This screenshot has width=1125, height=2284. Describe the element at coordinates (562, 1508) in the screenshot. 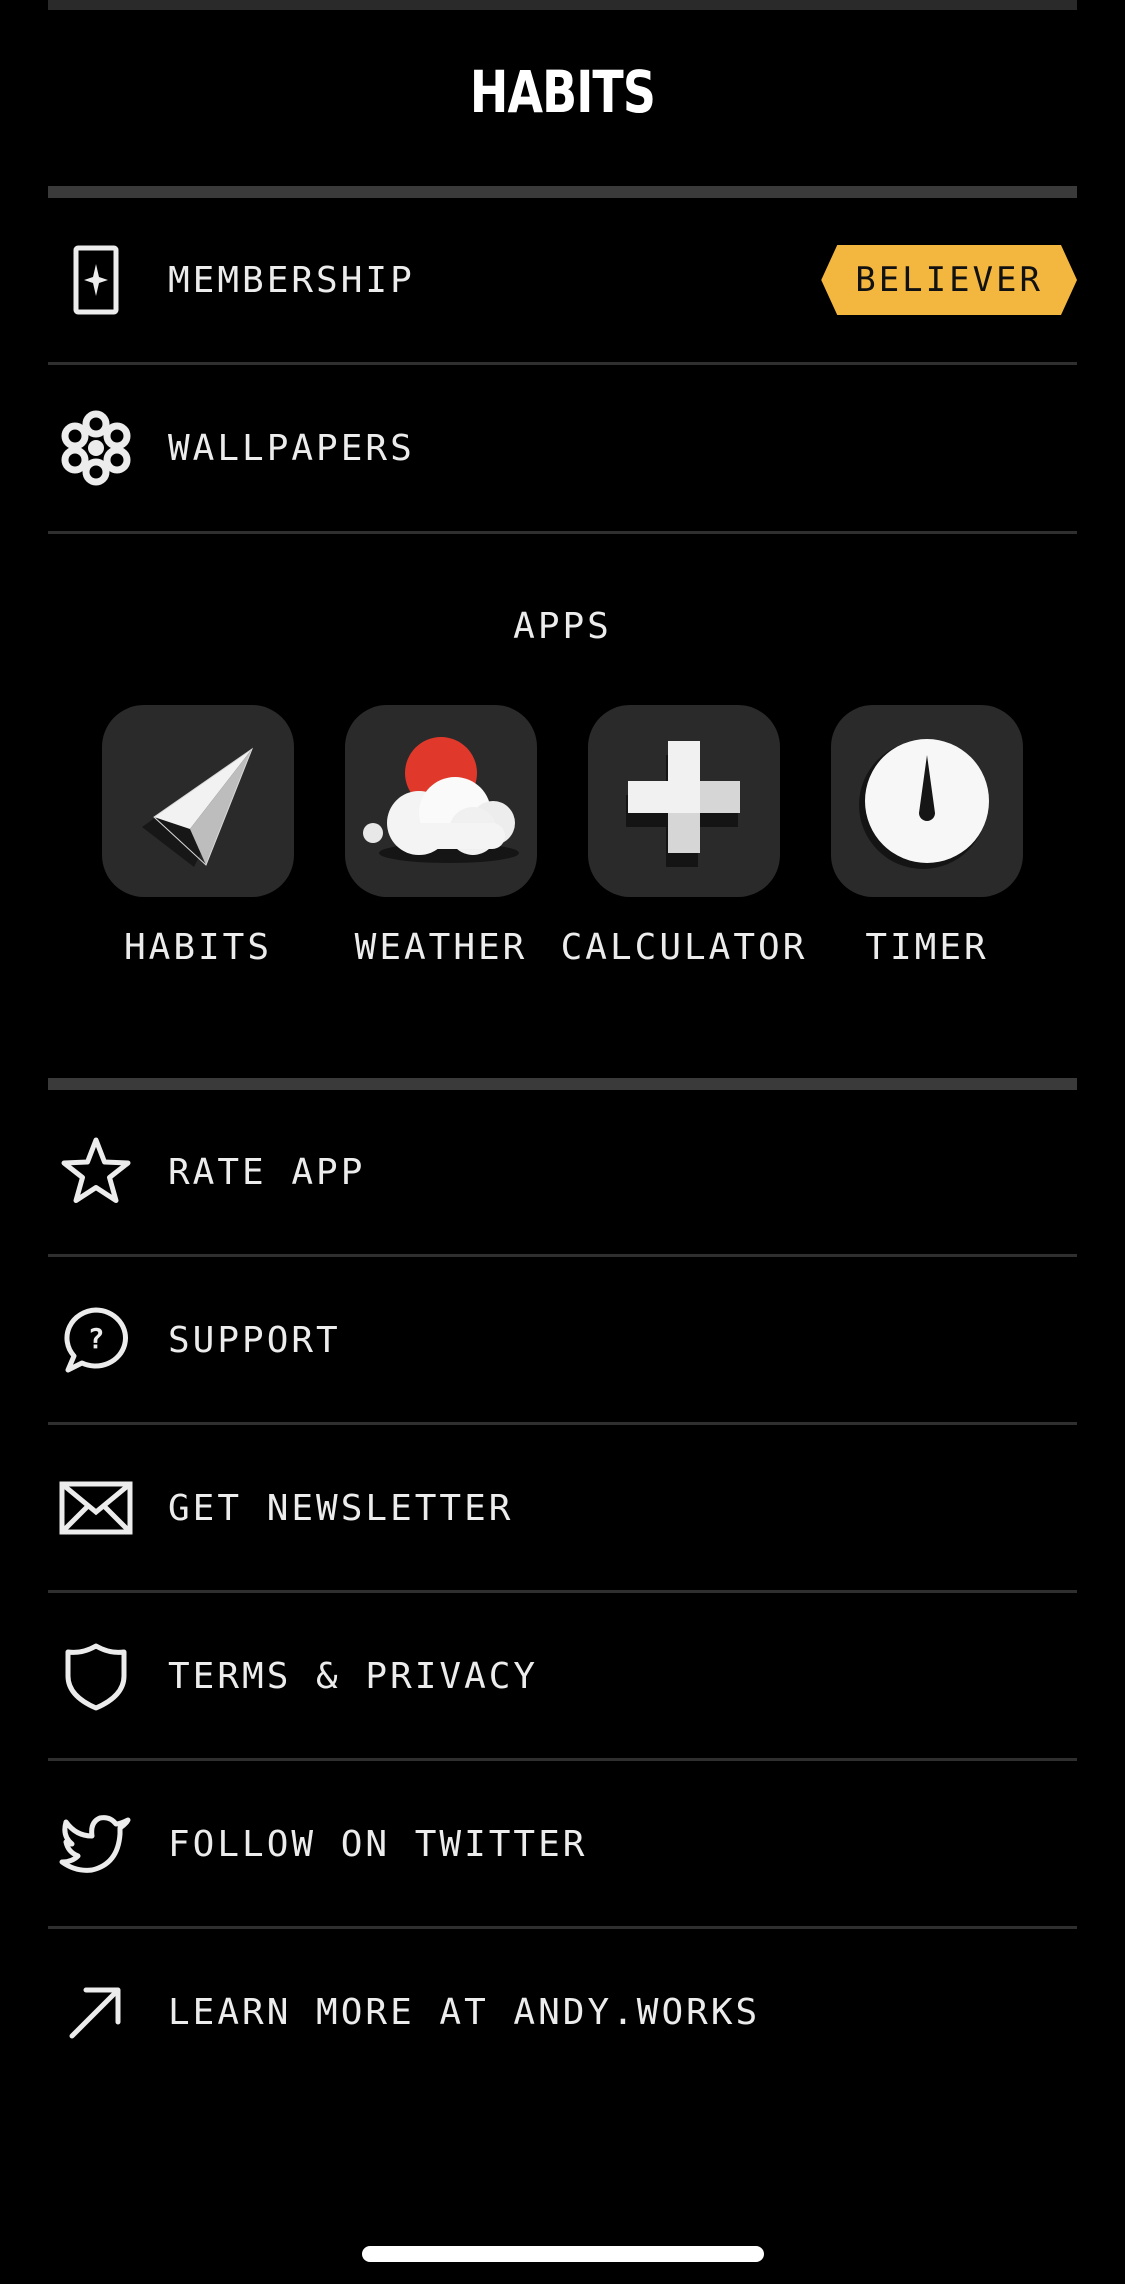

I see `newsletter-row: GET NEWSLETTER` at that location.